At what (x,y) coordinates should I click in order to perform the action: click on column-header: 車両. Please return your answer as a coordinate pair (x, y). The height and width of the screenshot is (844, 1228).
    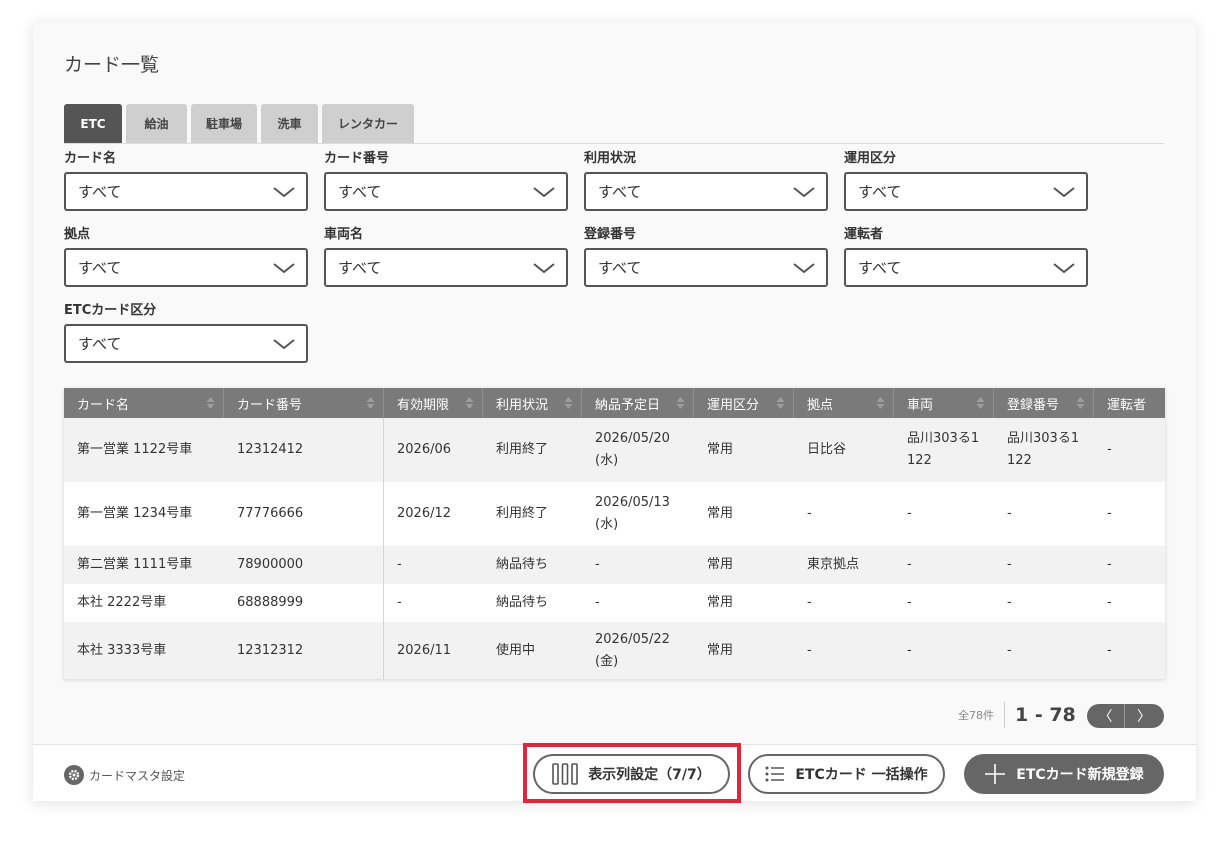
    Looking at the image, I should click on (944, 403).